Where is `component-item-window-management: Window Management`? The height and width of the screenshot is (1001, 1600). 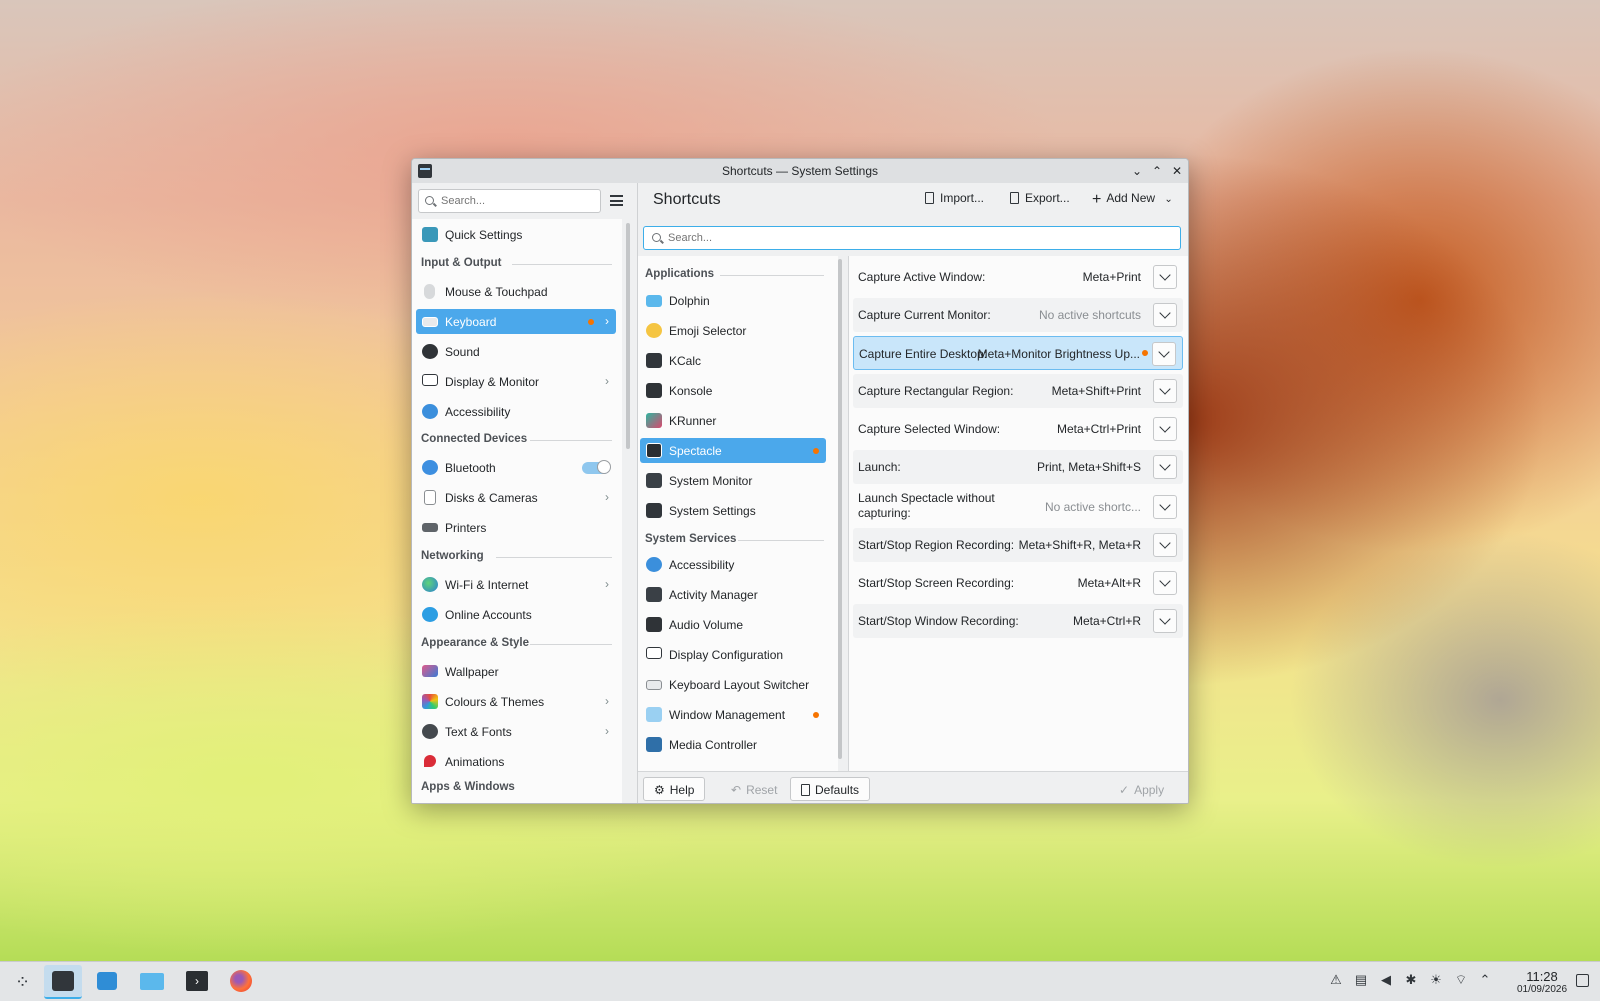
component-item-window-management: Window Management is located at coordinates (733, 714).